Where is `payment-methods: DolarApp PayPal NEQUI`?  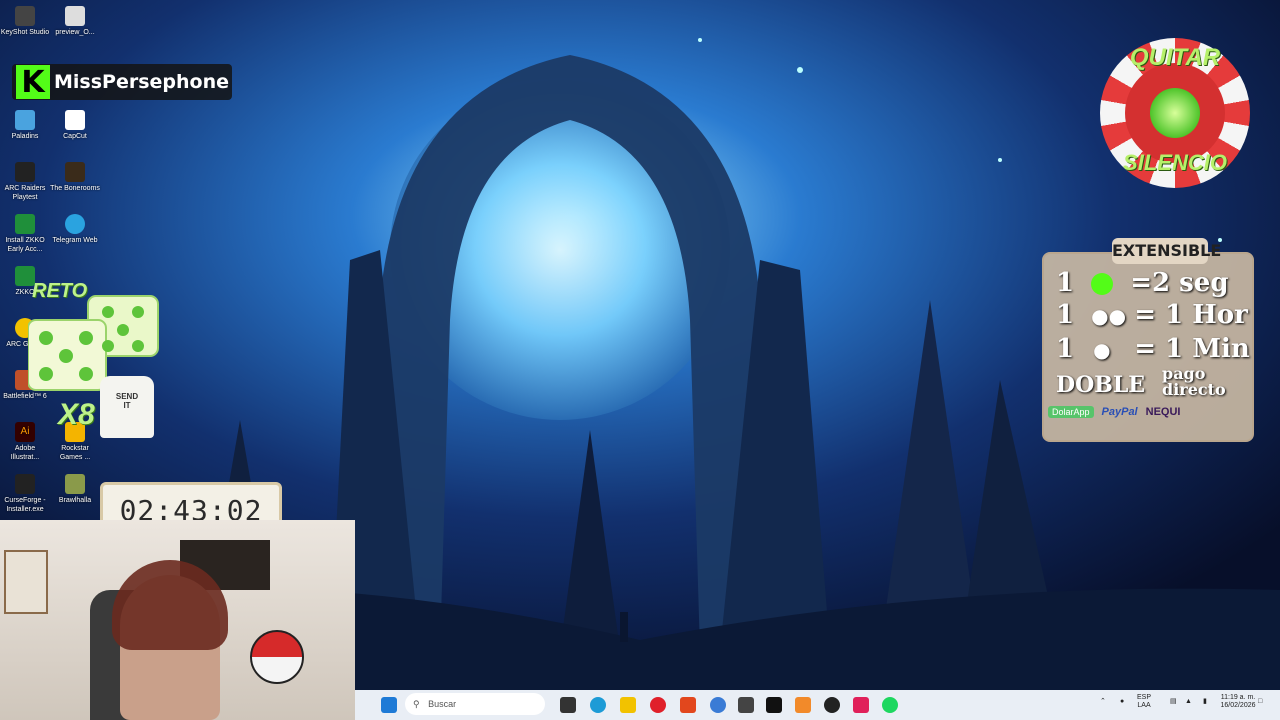 payment-methods: DolarApp PayPal NEQUI is located at coordinates (1148, 412).